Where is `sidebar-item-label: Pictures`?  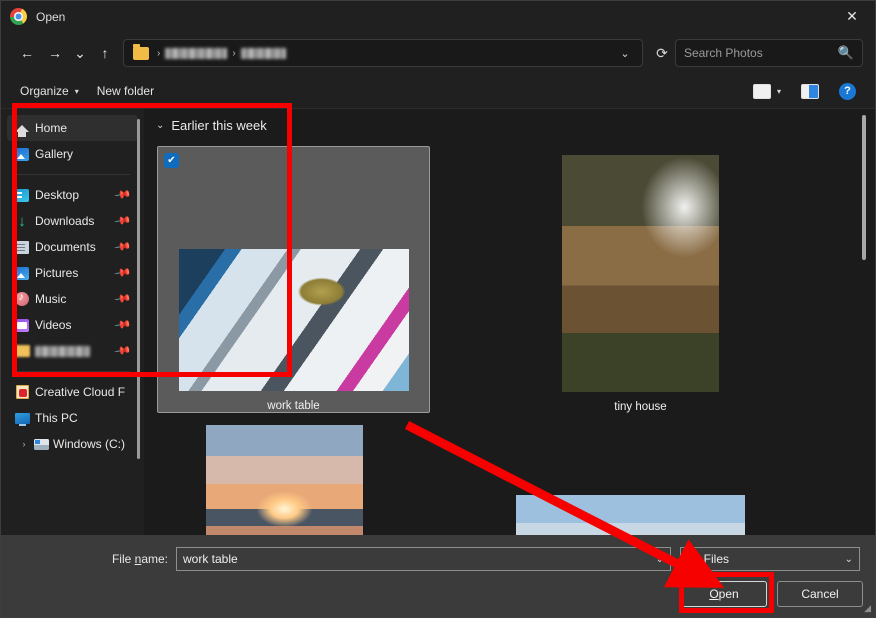
sidebar-item-label: Pictures is located at coordinates (57, 273).